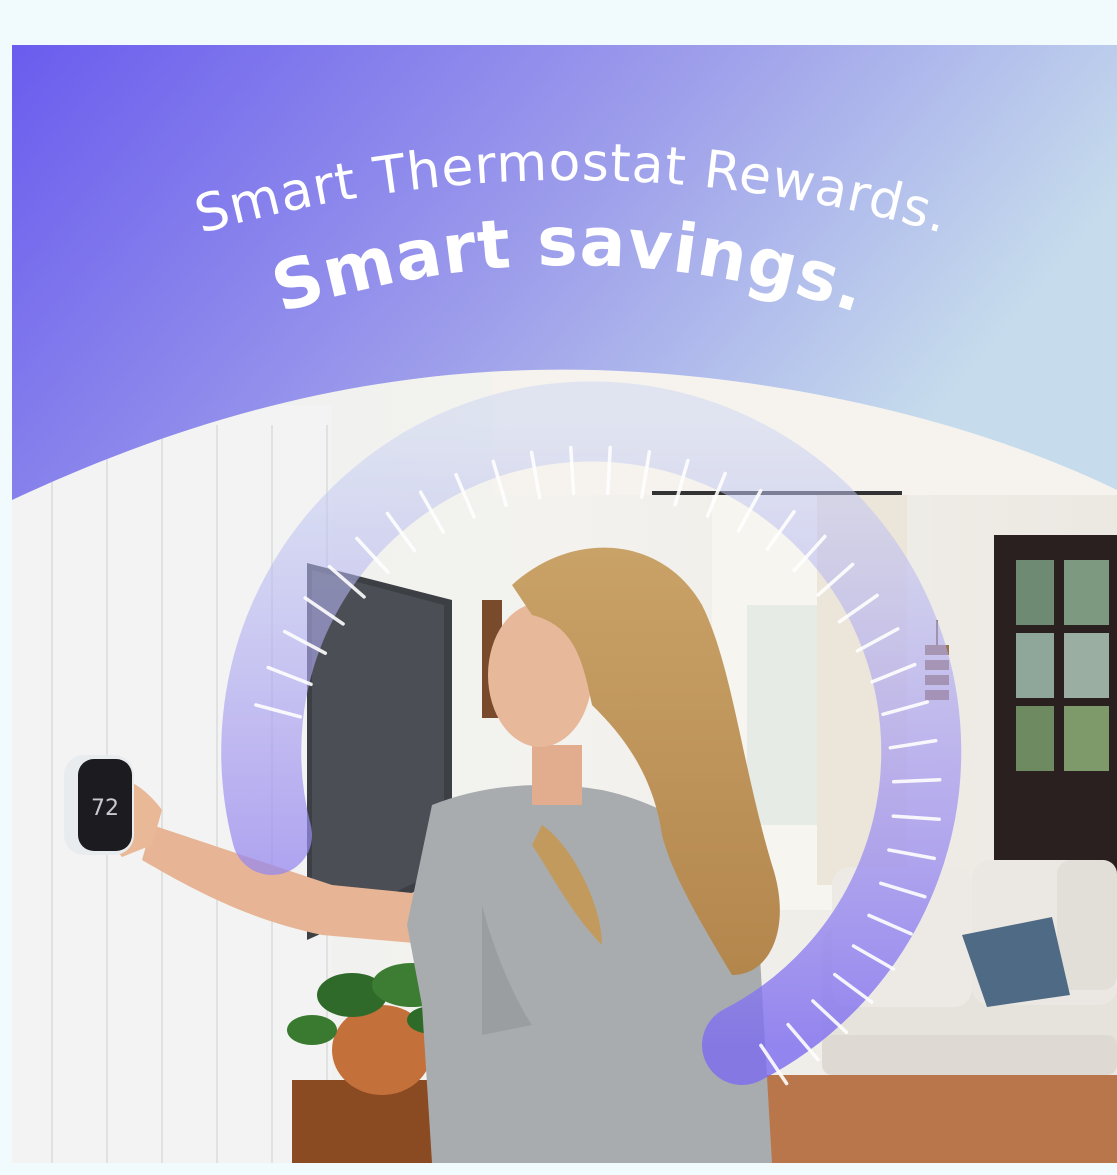  I want to click on svg-text: Smart savings., so click(569, 266).